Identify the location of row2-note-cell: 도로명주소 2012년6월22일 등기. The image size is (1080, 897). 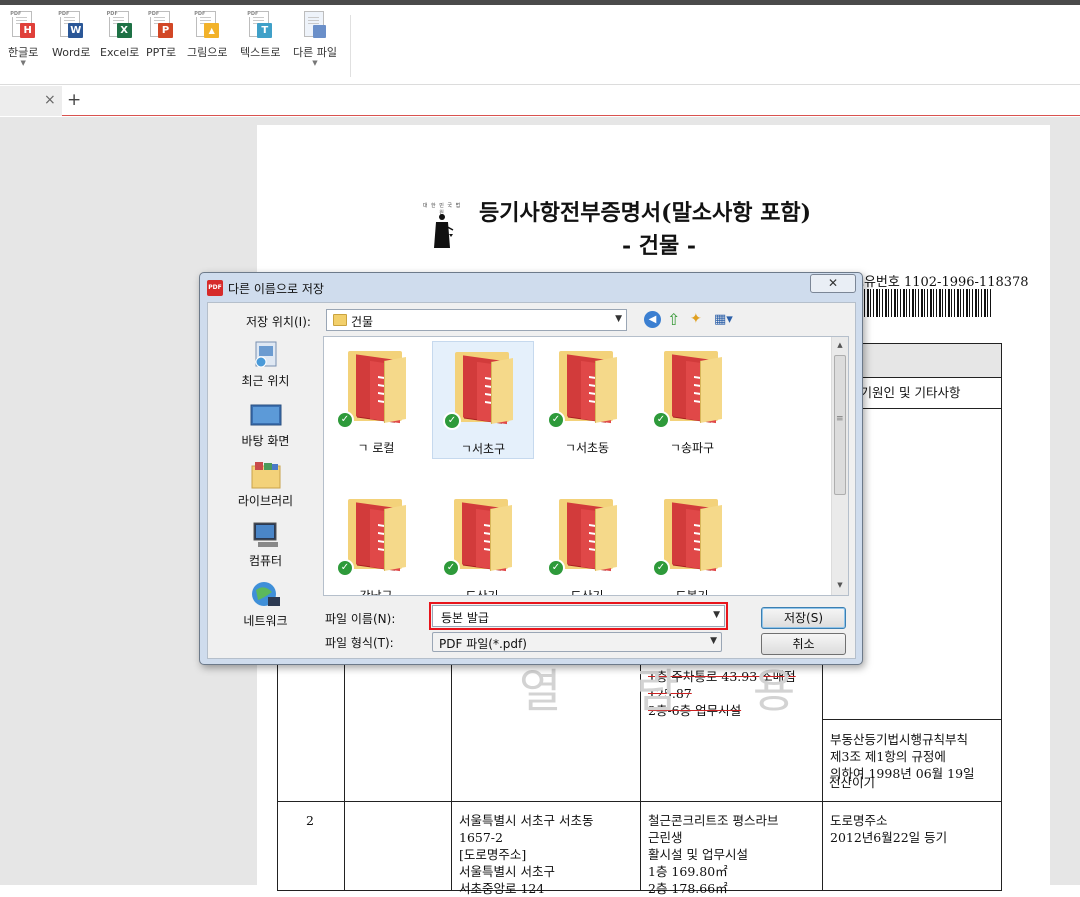
(912, 846).